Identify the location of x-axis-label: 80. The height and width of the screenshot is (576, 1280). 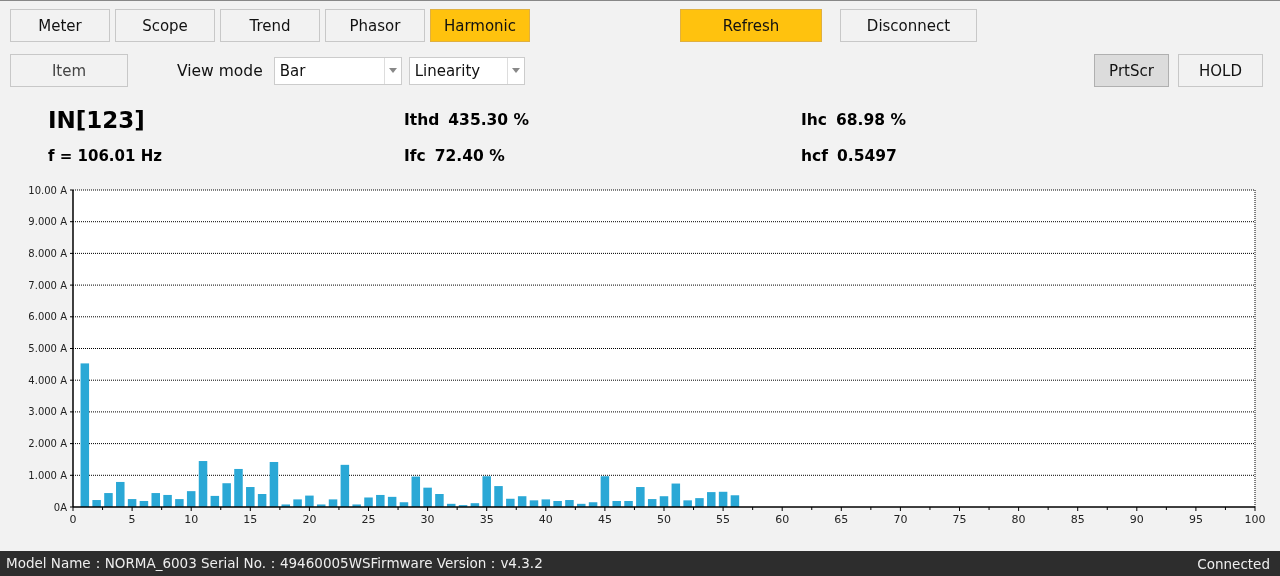
(1018, 519).